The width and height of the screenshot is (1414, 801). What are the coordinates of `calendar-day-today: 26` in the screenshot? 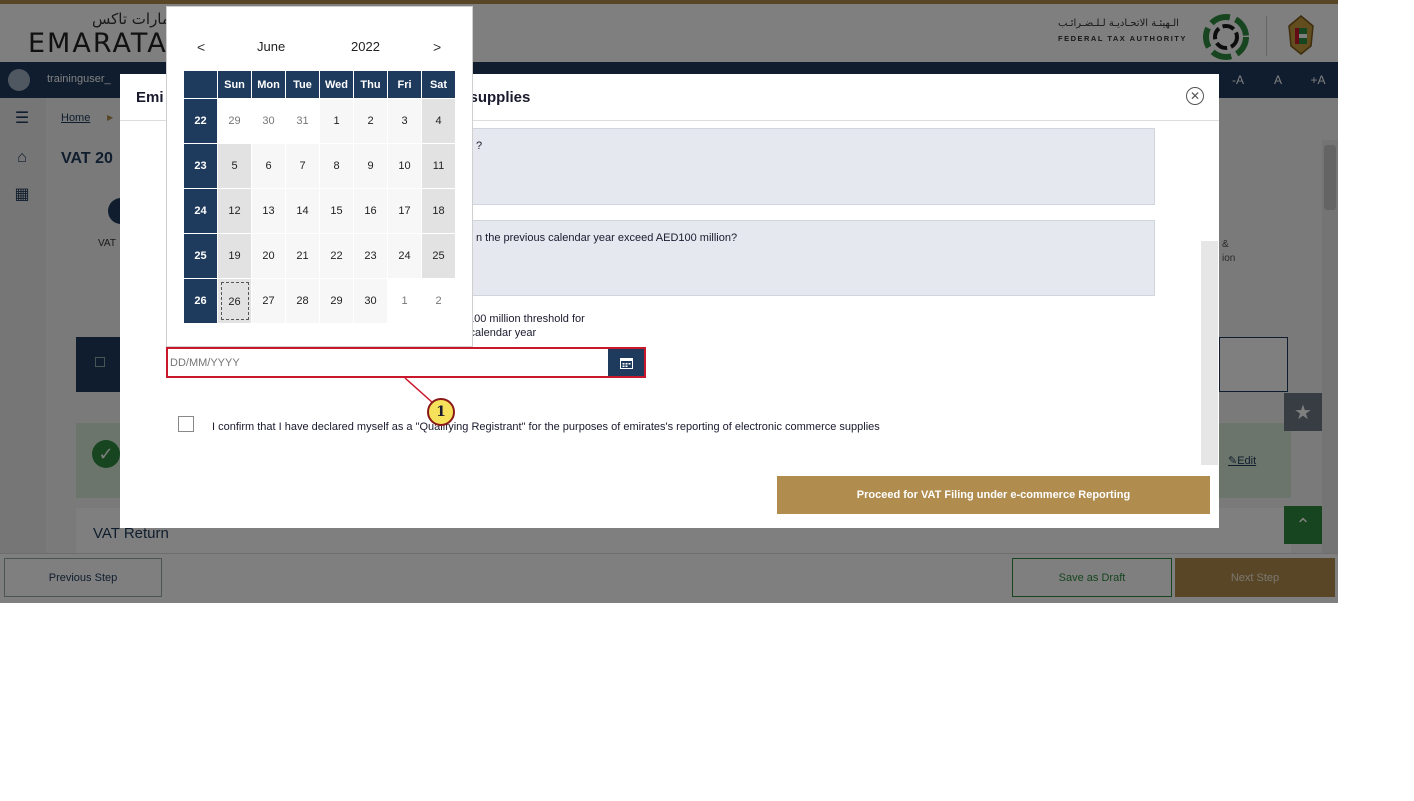 It's located at (234, 301).